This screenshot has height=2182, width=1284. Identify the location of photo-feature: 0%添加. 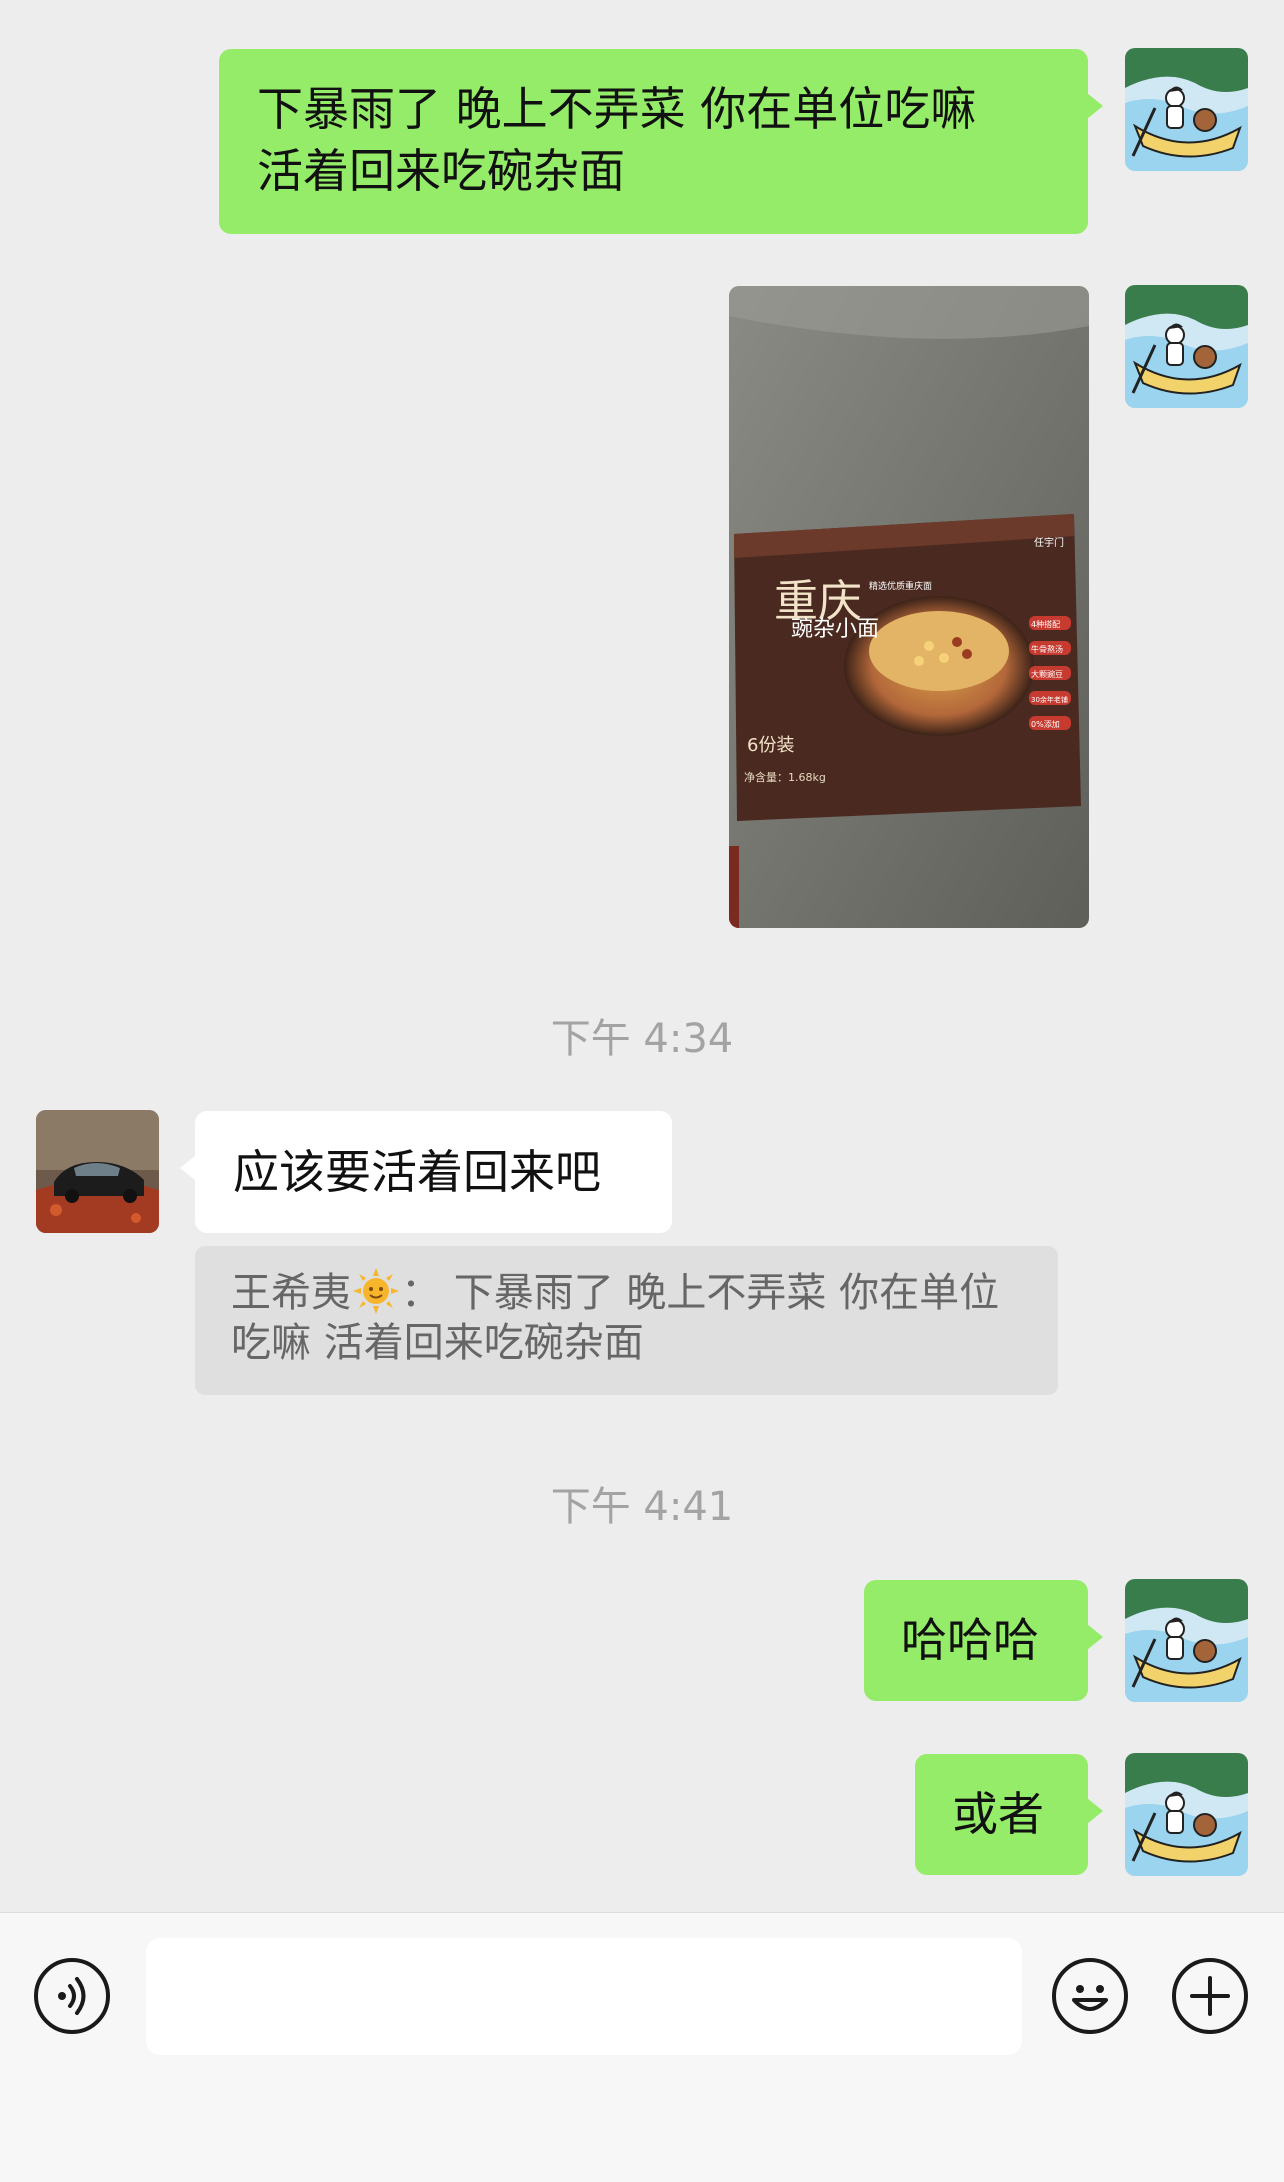
(1045, 724).